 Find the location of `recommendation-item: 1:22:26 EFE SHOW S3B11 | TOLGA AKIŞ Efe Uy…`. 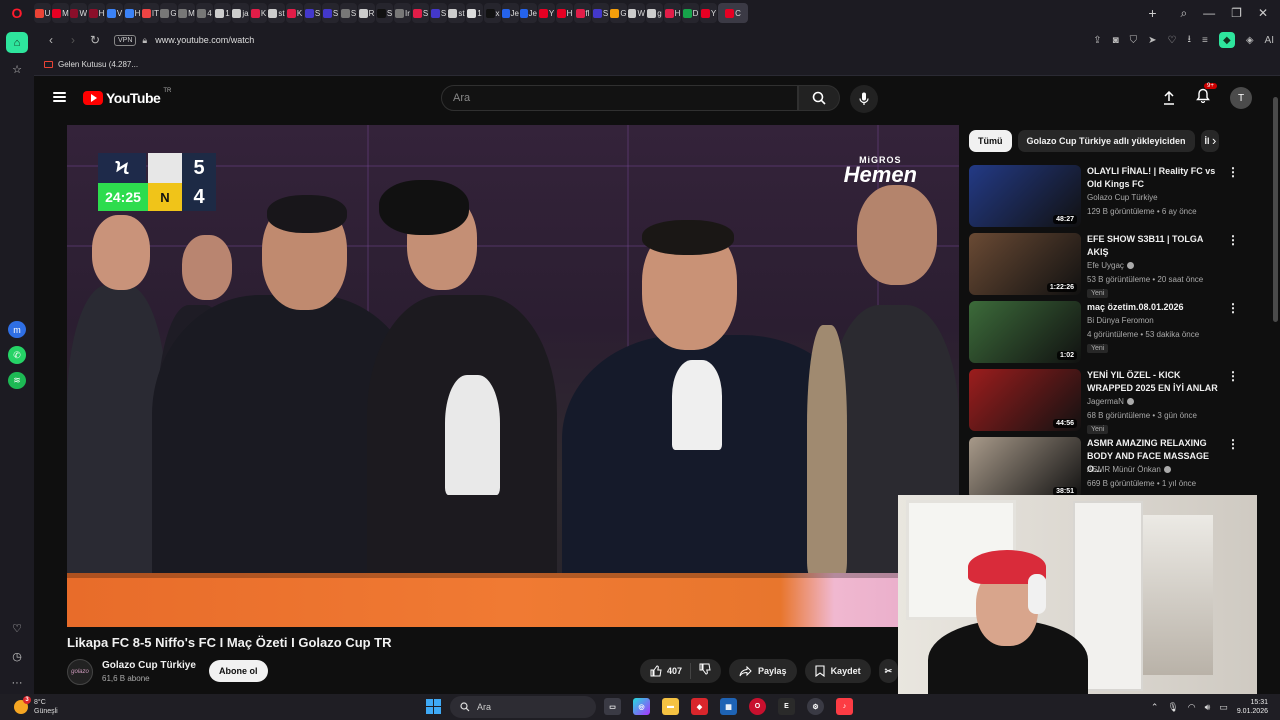

recommendation-item: 1:22:26 EFE SHOW S3B11 | TOLGA AKIŞ Efe Uy… is located at coordinates (1109, 267).